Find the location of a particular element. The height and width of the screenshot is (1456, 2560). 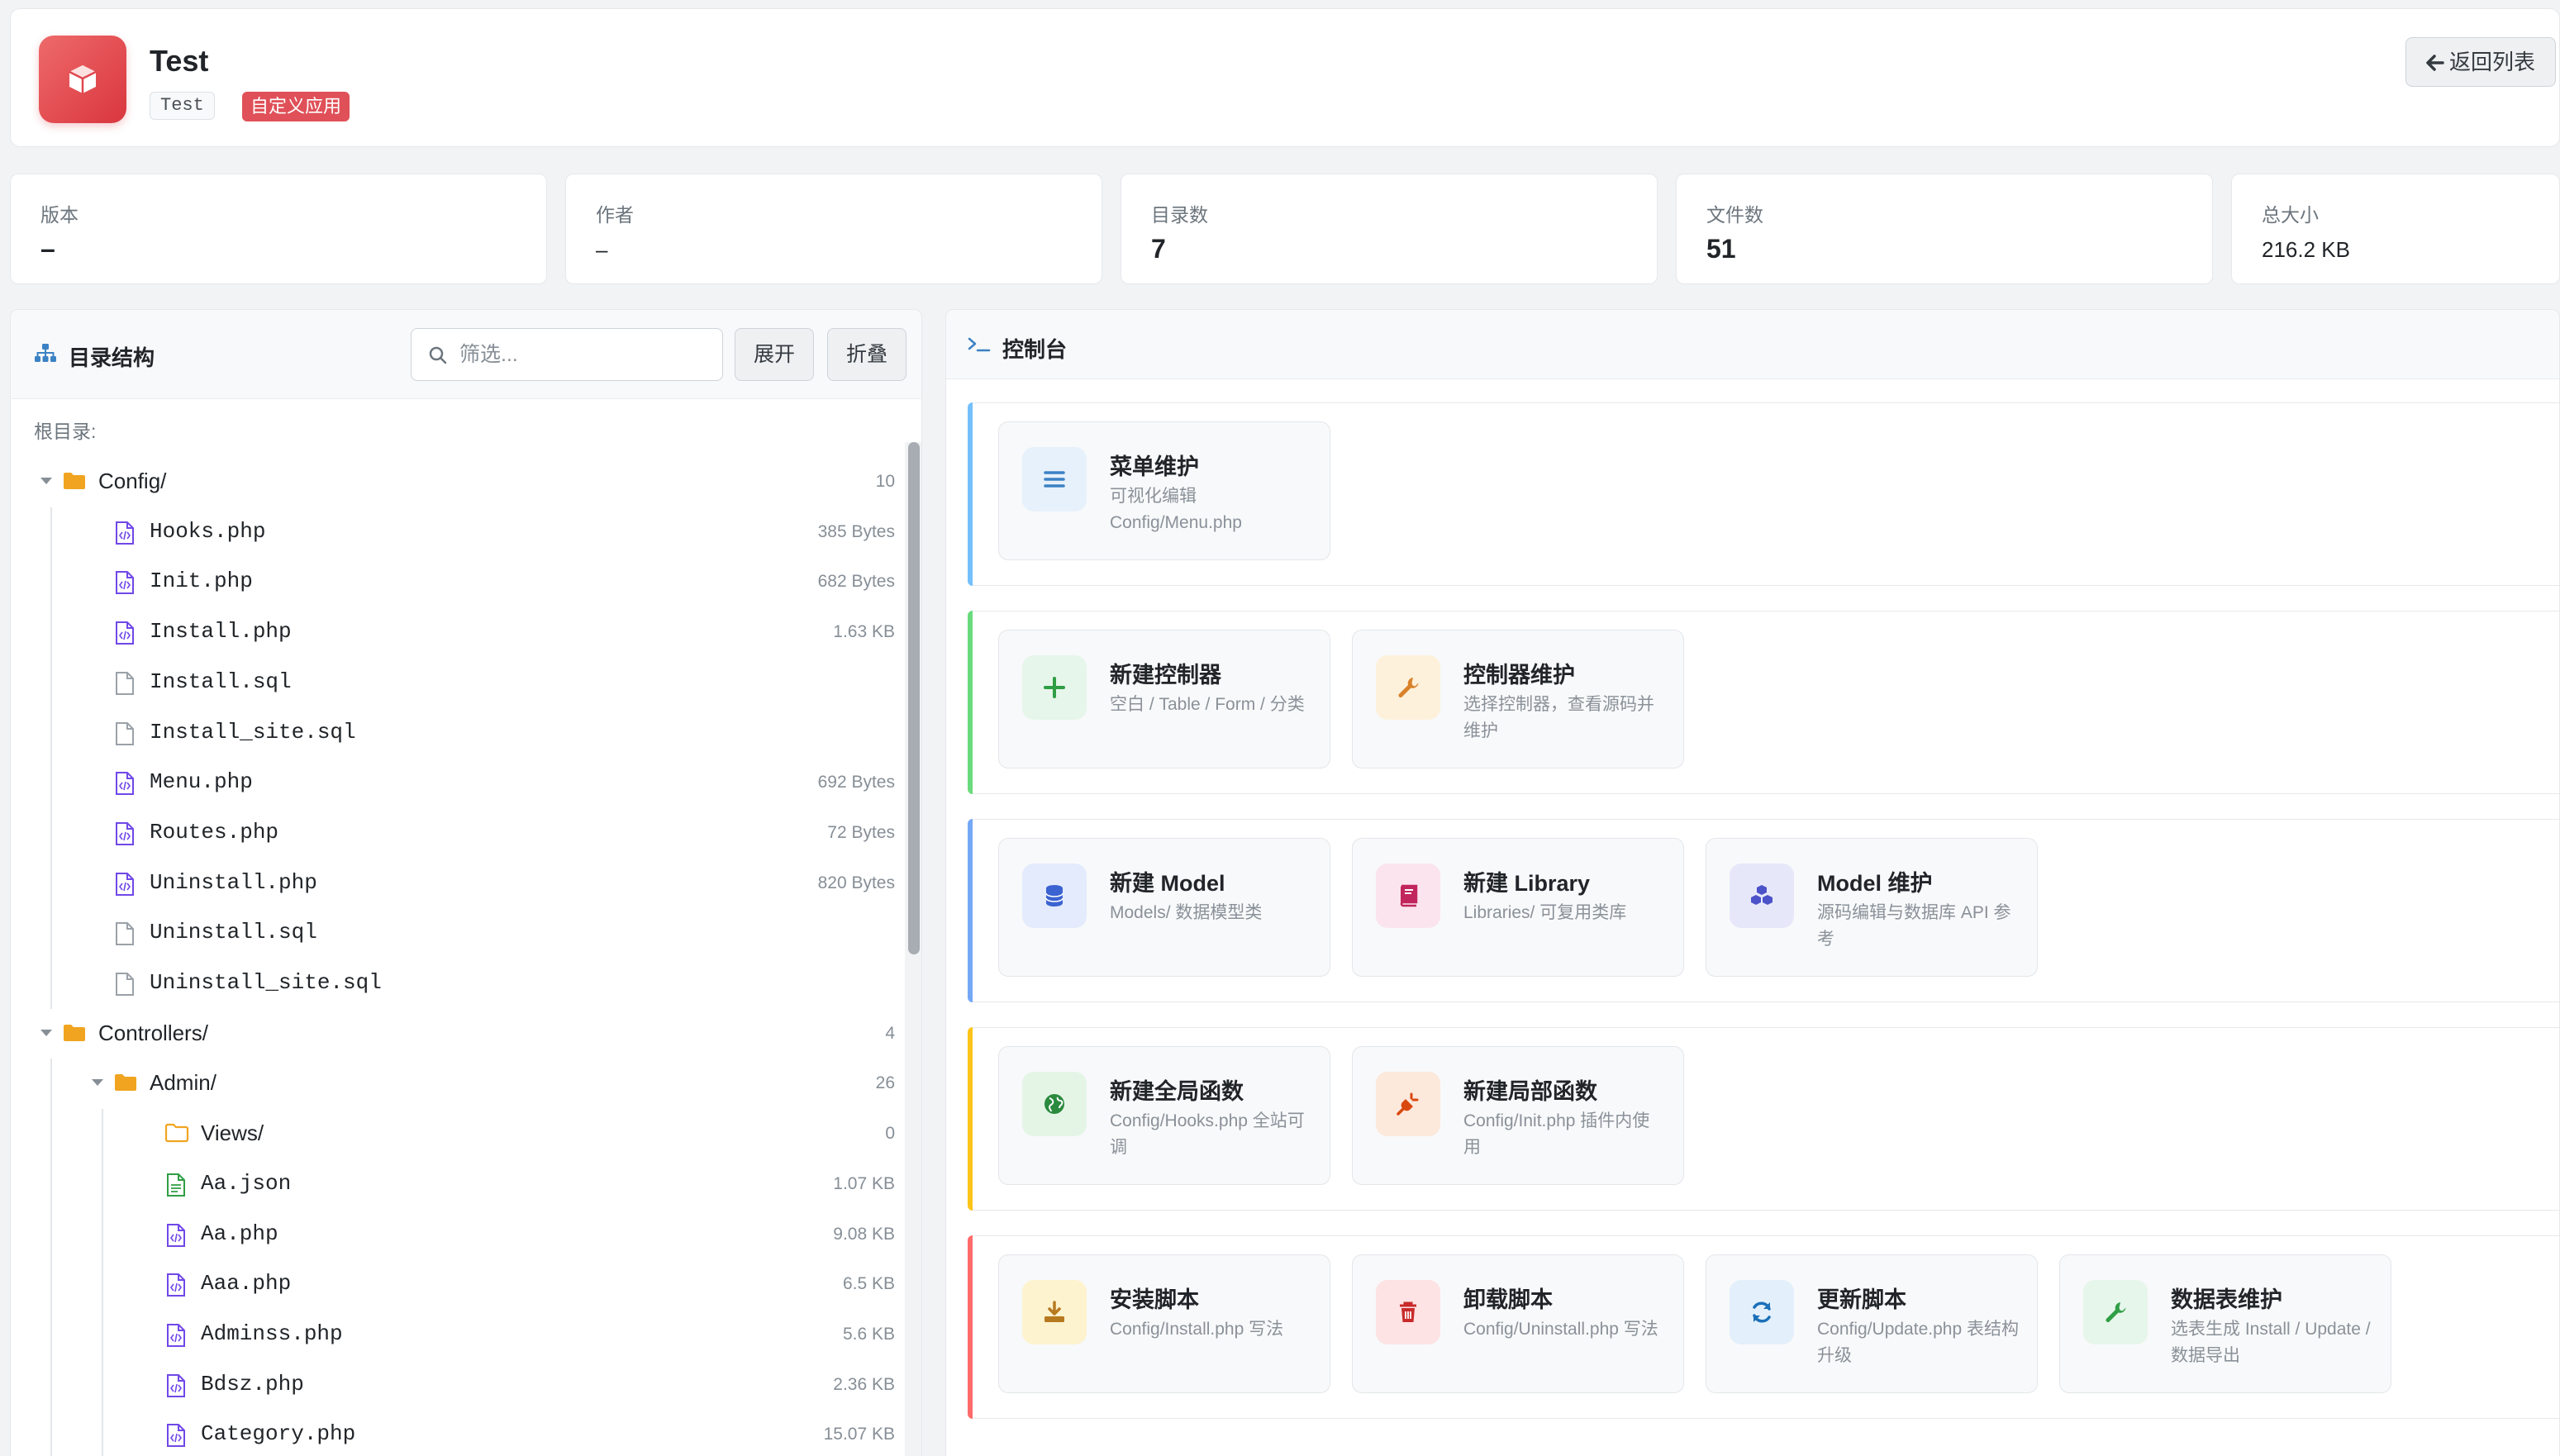

app-header: Test Test 自定义应用 返回列表 is located at coordinates (1285, 77).